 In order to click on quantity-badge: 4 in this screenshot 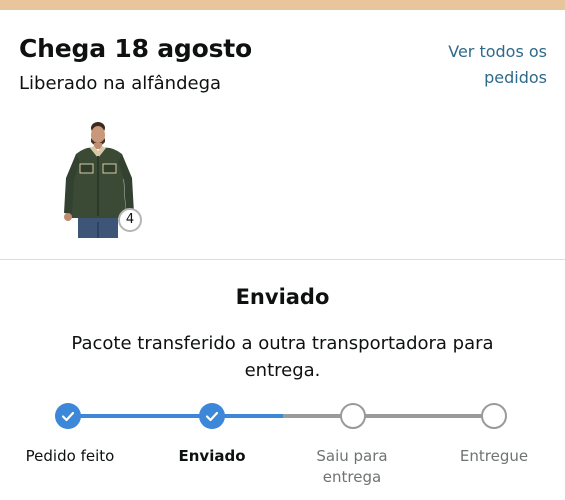, I will do `click(130, 220)`.